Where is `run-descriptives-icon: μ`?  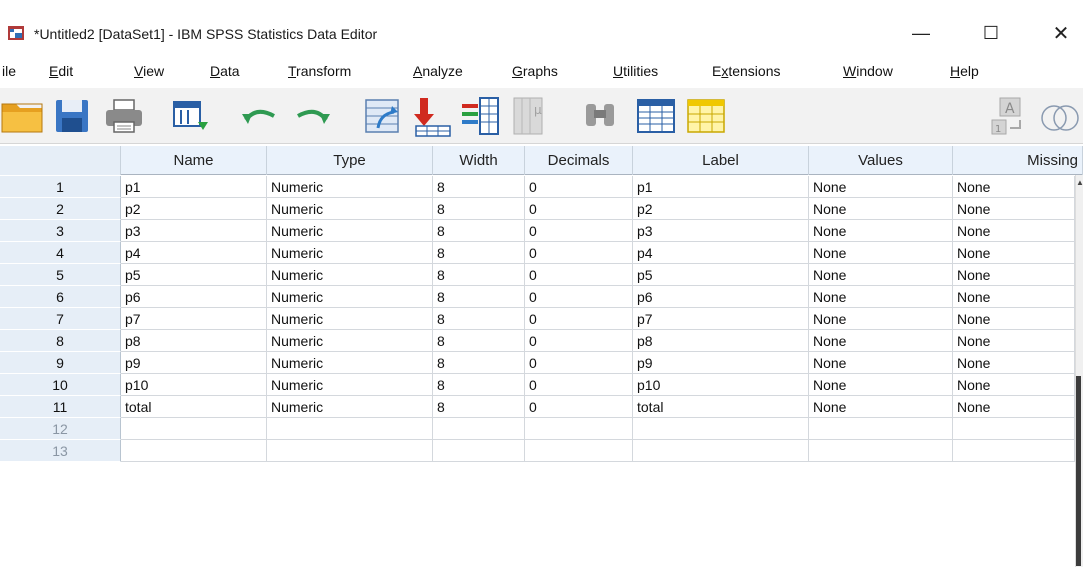
run-descriptives-icon: μ is located at coordinates (532, 116).